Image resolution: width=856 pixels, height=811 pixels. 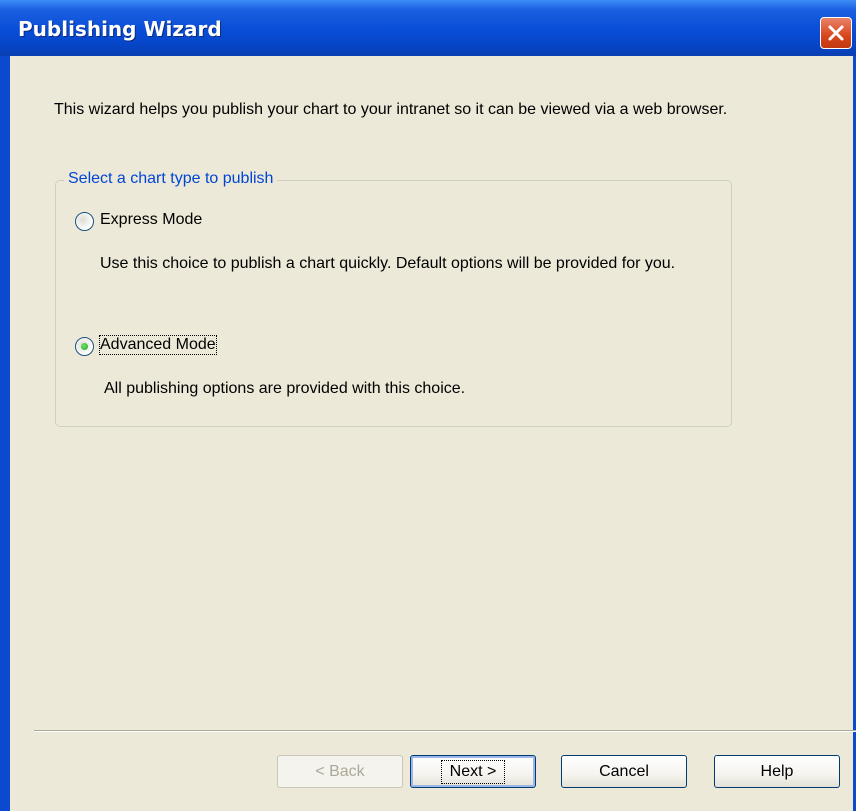 What do you see at coordinates (120, 29) in the screenshot?
I see `window-title: Publishing Wizard` at bounding box center [120, 29].